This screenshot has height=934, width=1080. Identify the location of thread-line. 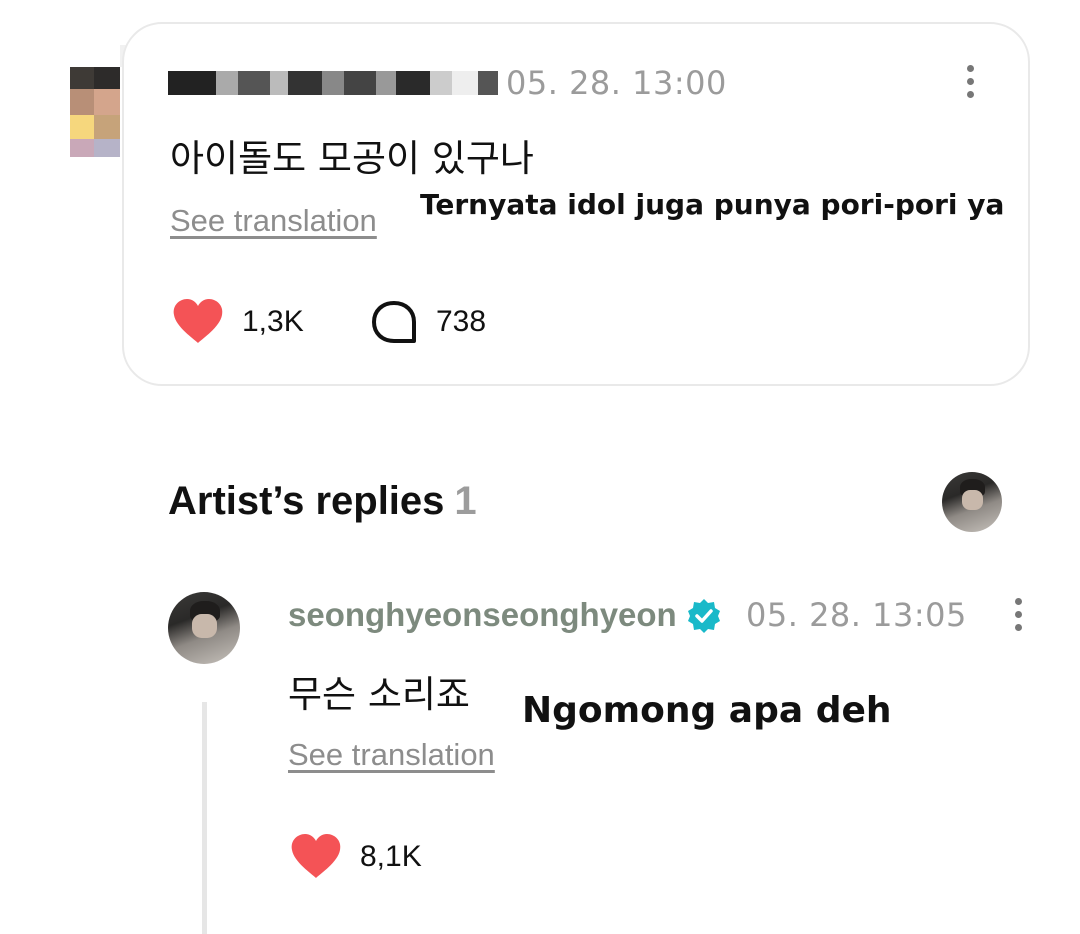
(204, 818).